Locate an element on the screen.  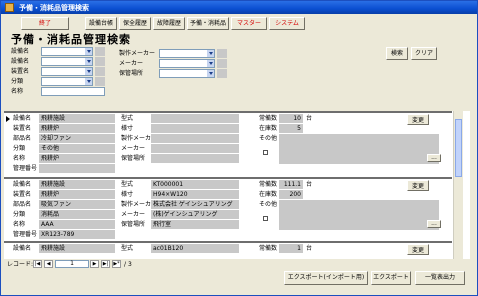
maintenance-history-button: 保全履歴 is located at coordinates (135, 23).